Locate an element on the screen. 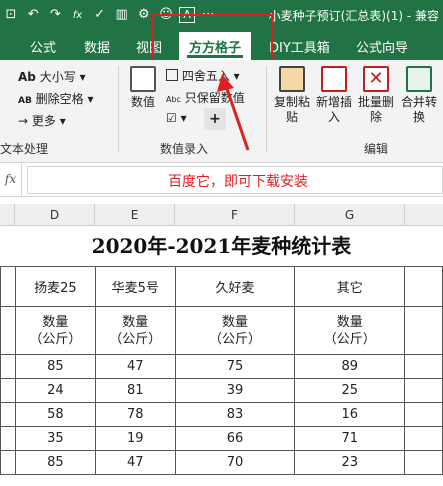  column-header-corner is located at coordinates (7, 215).